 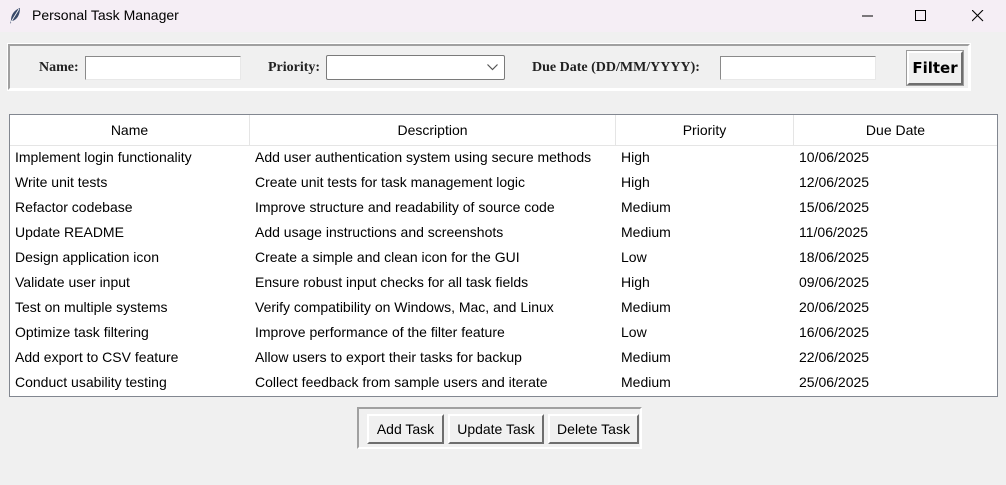 I want to click on cell-due-date: 16/06/2025, so click(x=834, y=332).